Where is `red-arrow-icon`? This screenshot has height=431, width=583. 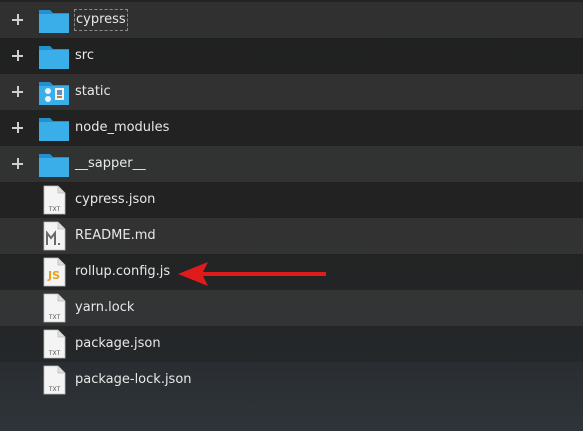
red-arrow-icon is located at coordinates (252, 274).